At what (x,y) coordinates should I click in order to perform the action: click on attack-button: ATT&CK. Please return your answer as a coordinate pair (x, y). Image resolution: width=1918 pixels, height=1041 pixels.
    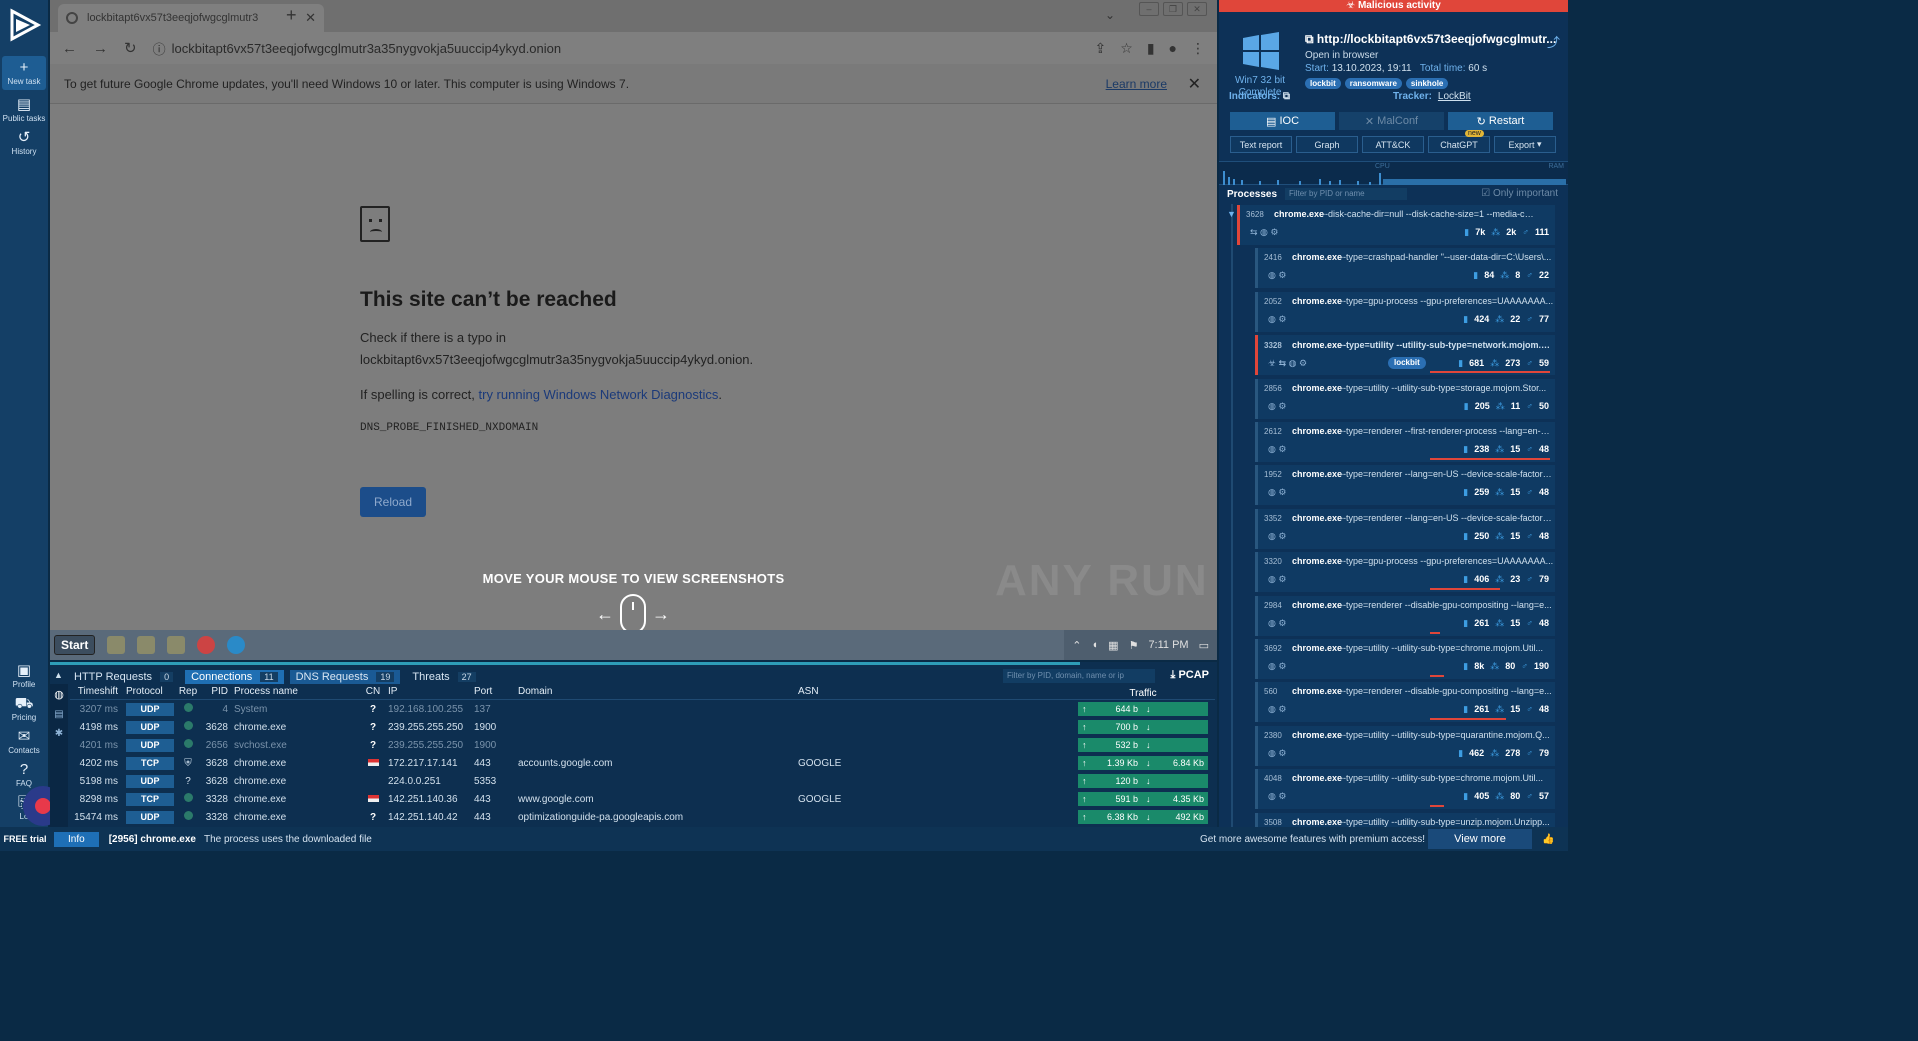
    Looking at the image, I should click on (1393, 144).